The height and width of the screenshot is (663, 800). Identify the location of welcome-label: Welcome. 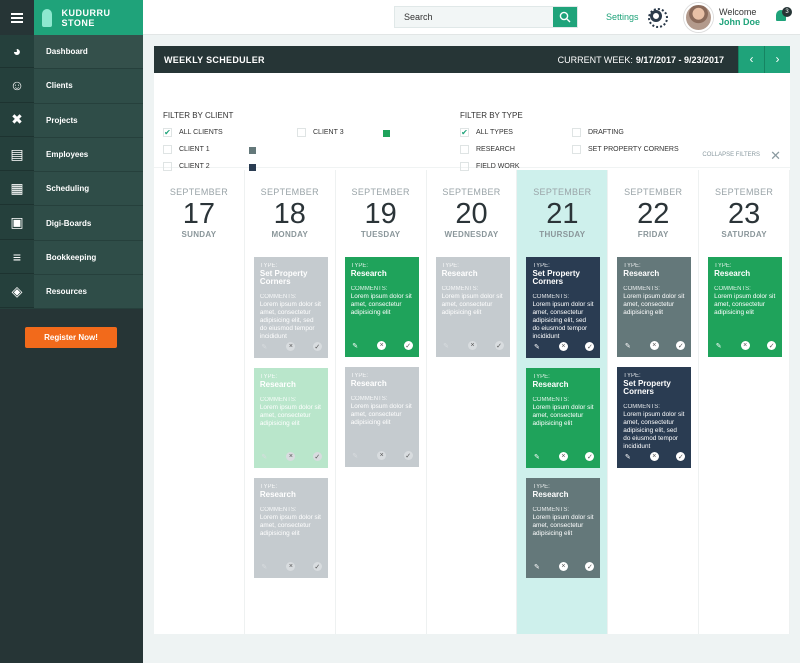
(738, 12).